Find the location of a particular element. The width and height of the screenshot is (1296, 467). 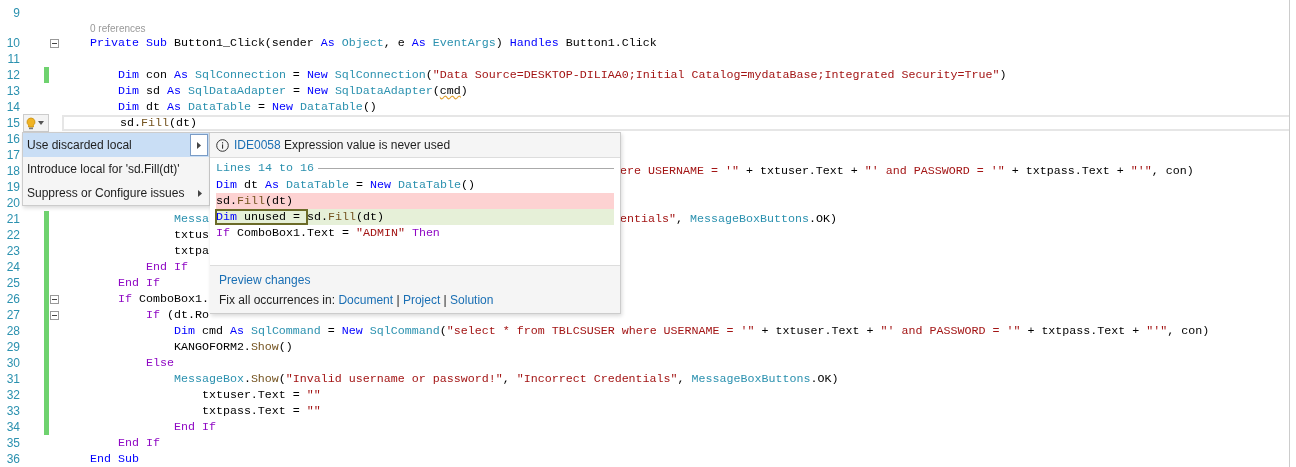

code-line: If (dt.Ro is located at coordinates (177, 315).